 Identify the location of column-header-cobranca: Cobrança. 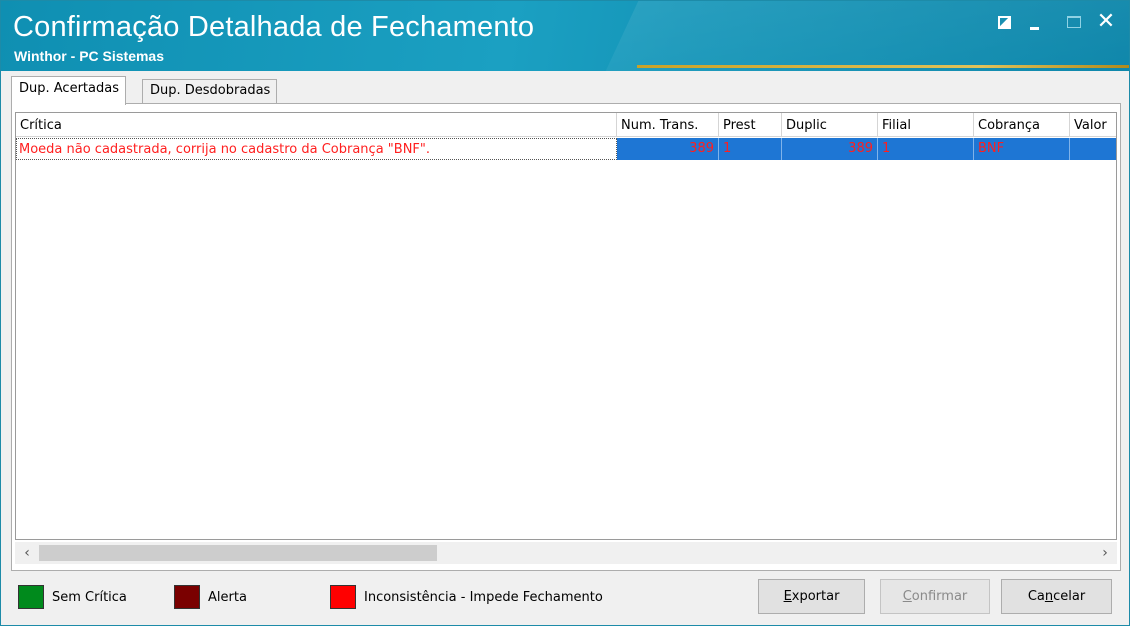
(1022, 125).